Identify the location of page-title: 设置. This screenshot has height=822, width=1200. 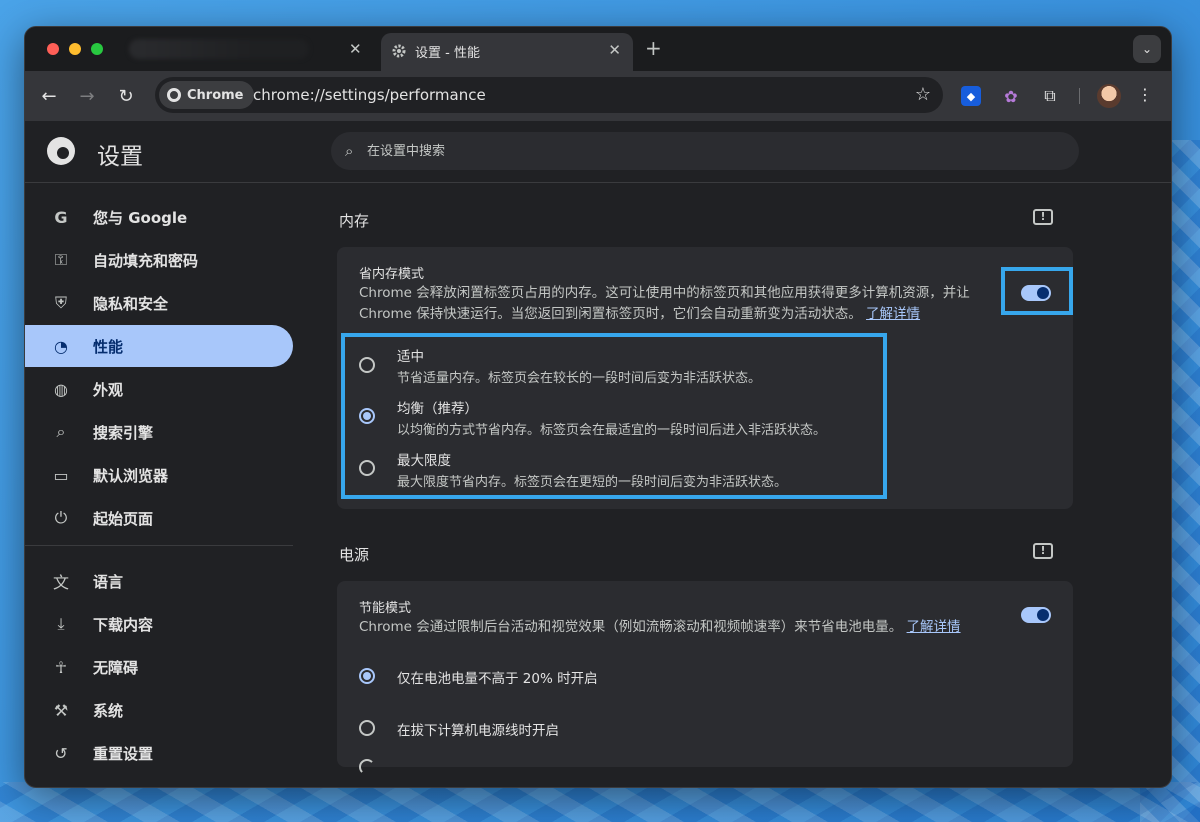
(120, 157).